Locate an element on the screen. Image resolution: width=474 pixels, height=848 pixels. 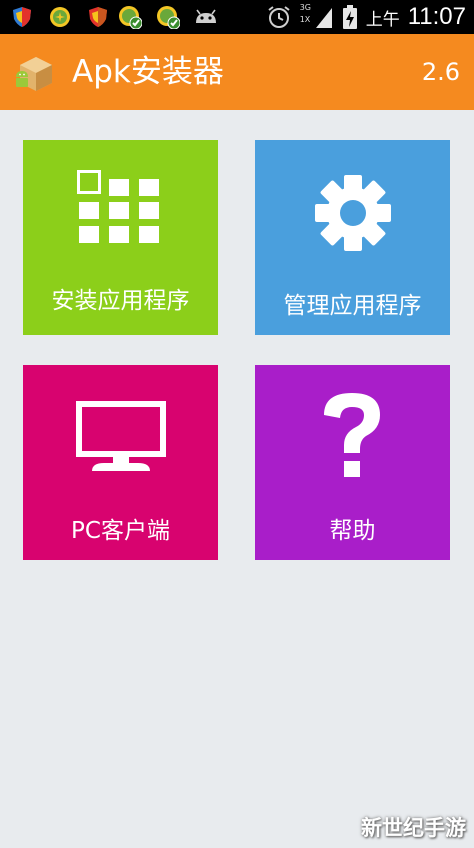
pc-client-label: PC客户端 is located at coordinates (120, 531).